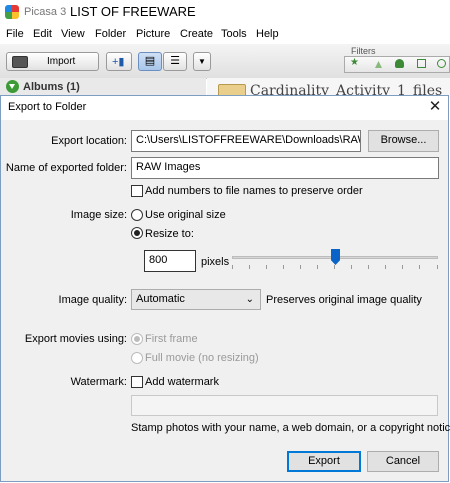 The width and height of the screenshot is (450, 483). Describe the element at coordinates (354, 62) in the screenshot. I see `star-filter-icon: ★` at that location.